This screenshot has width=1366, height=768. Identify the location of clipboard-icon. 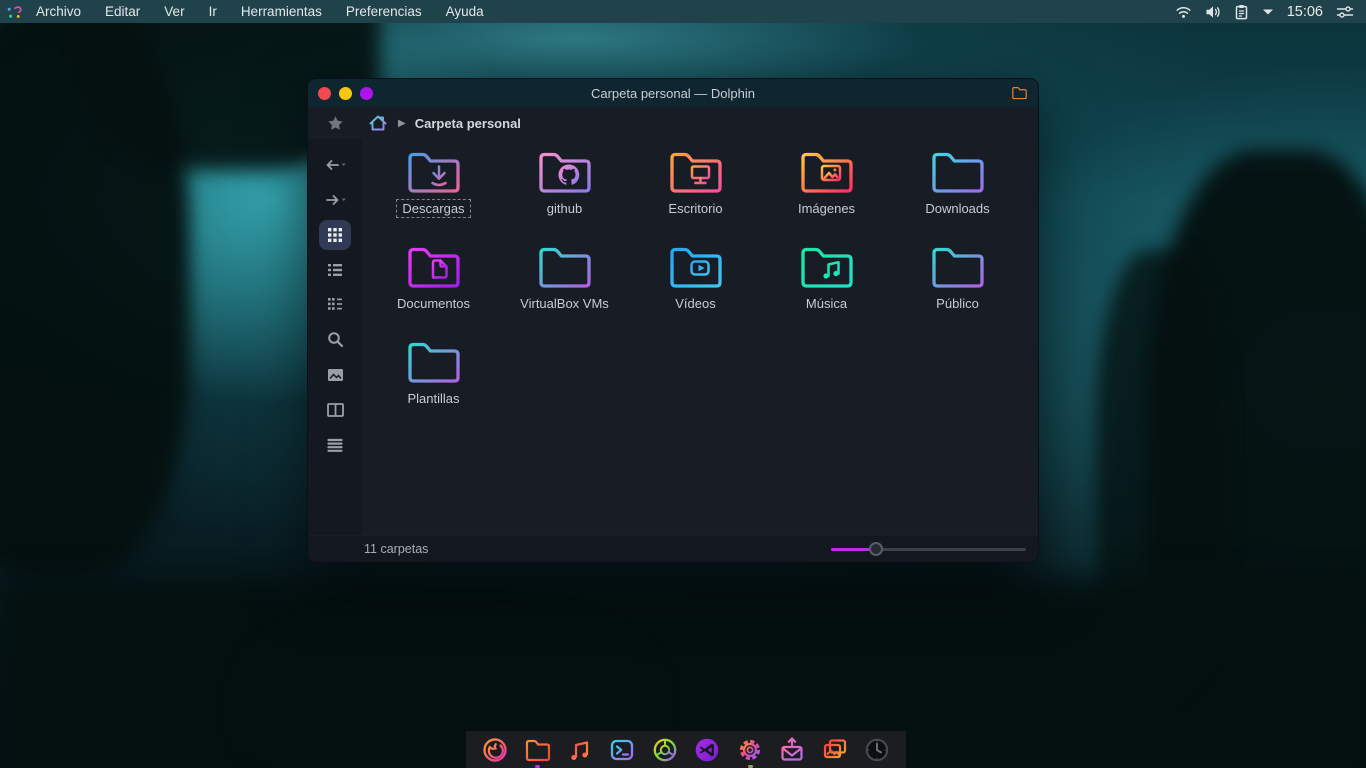
(1241, 12).